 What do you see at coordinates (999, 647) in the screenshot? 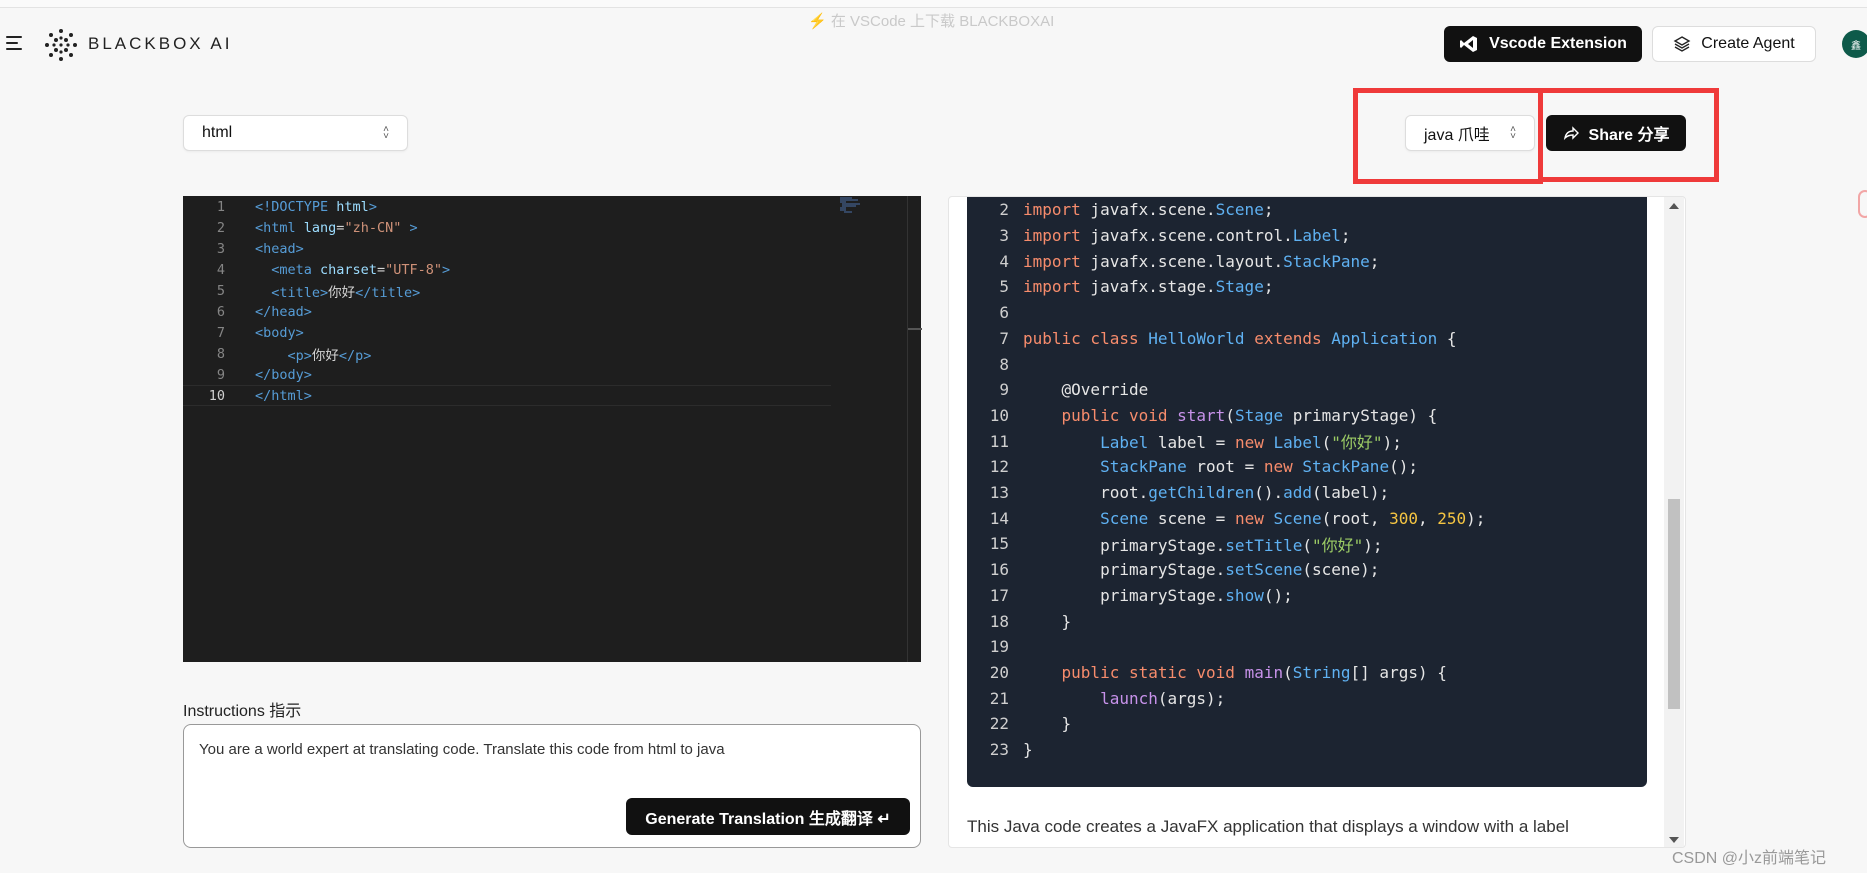
I see `line-number: 19` at bounding box center [999, 647].